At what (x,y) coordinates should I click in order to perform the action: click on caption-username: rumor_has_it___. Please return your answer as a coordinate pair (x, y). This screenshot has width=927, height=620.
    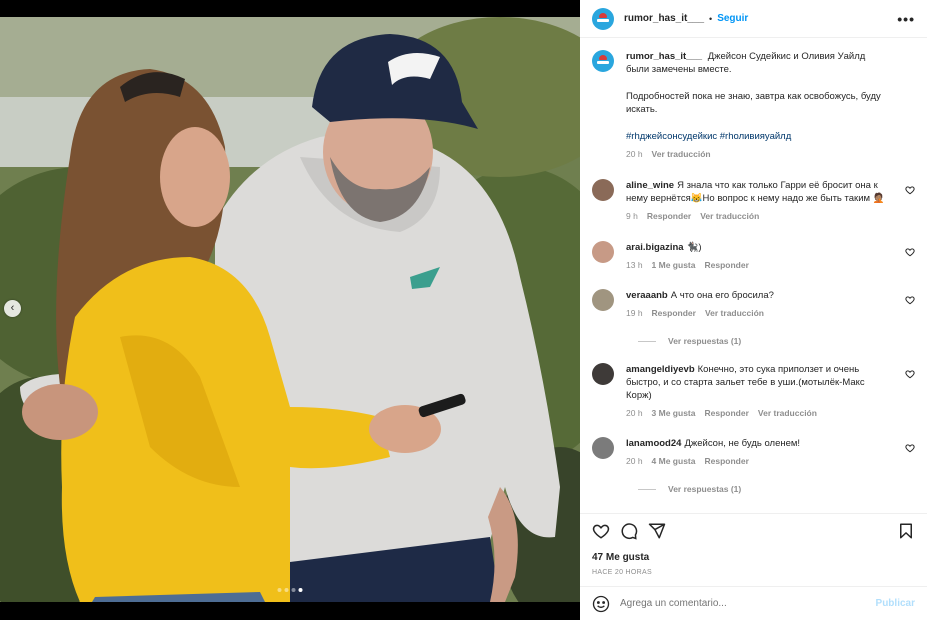
    Looking at the image, I should click on (664, 56).